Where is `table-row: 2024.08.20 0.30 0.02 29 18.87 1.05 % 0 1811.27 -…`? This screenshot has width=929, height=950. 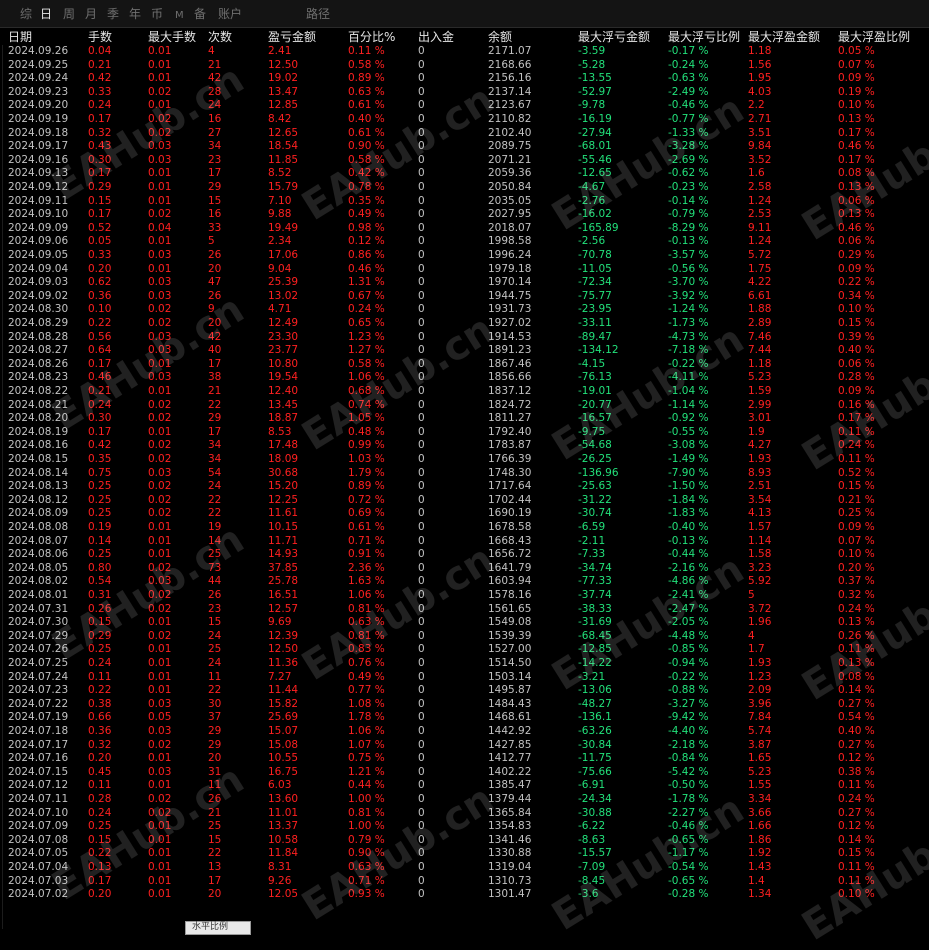 table-row: 2024.08.20 0.30 0.02 29 18.87 1.05 % 0 1811.27 -… is located at coordinates (464, 419).